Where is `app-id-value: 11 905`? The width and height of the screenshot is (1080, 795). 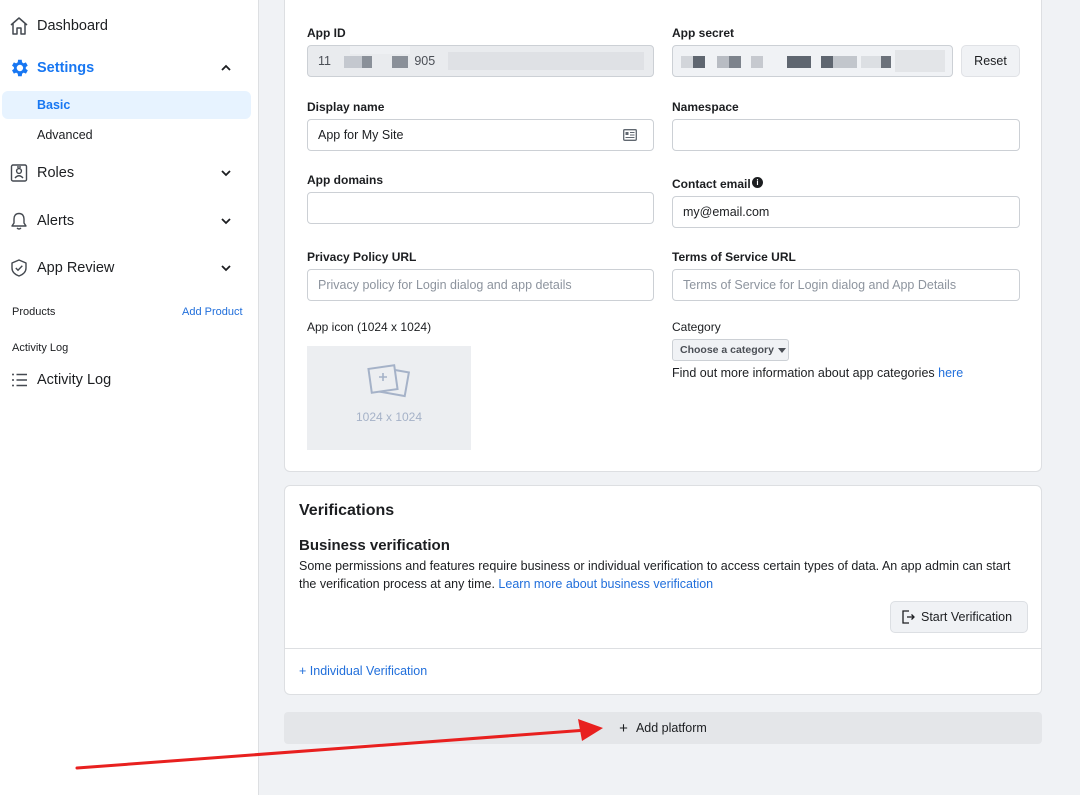 app-id-value: 11 905 is located at coordinates (377, 61).